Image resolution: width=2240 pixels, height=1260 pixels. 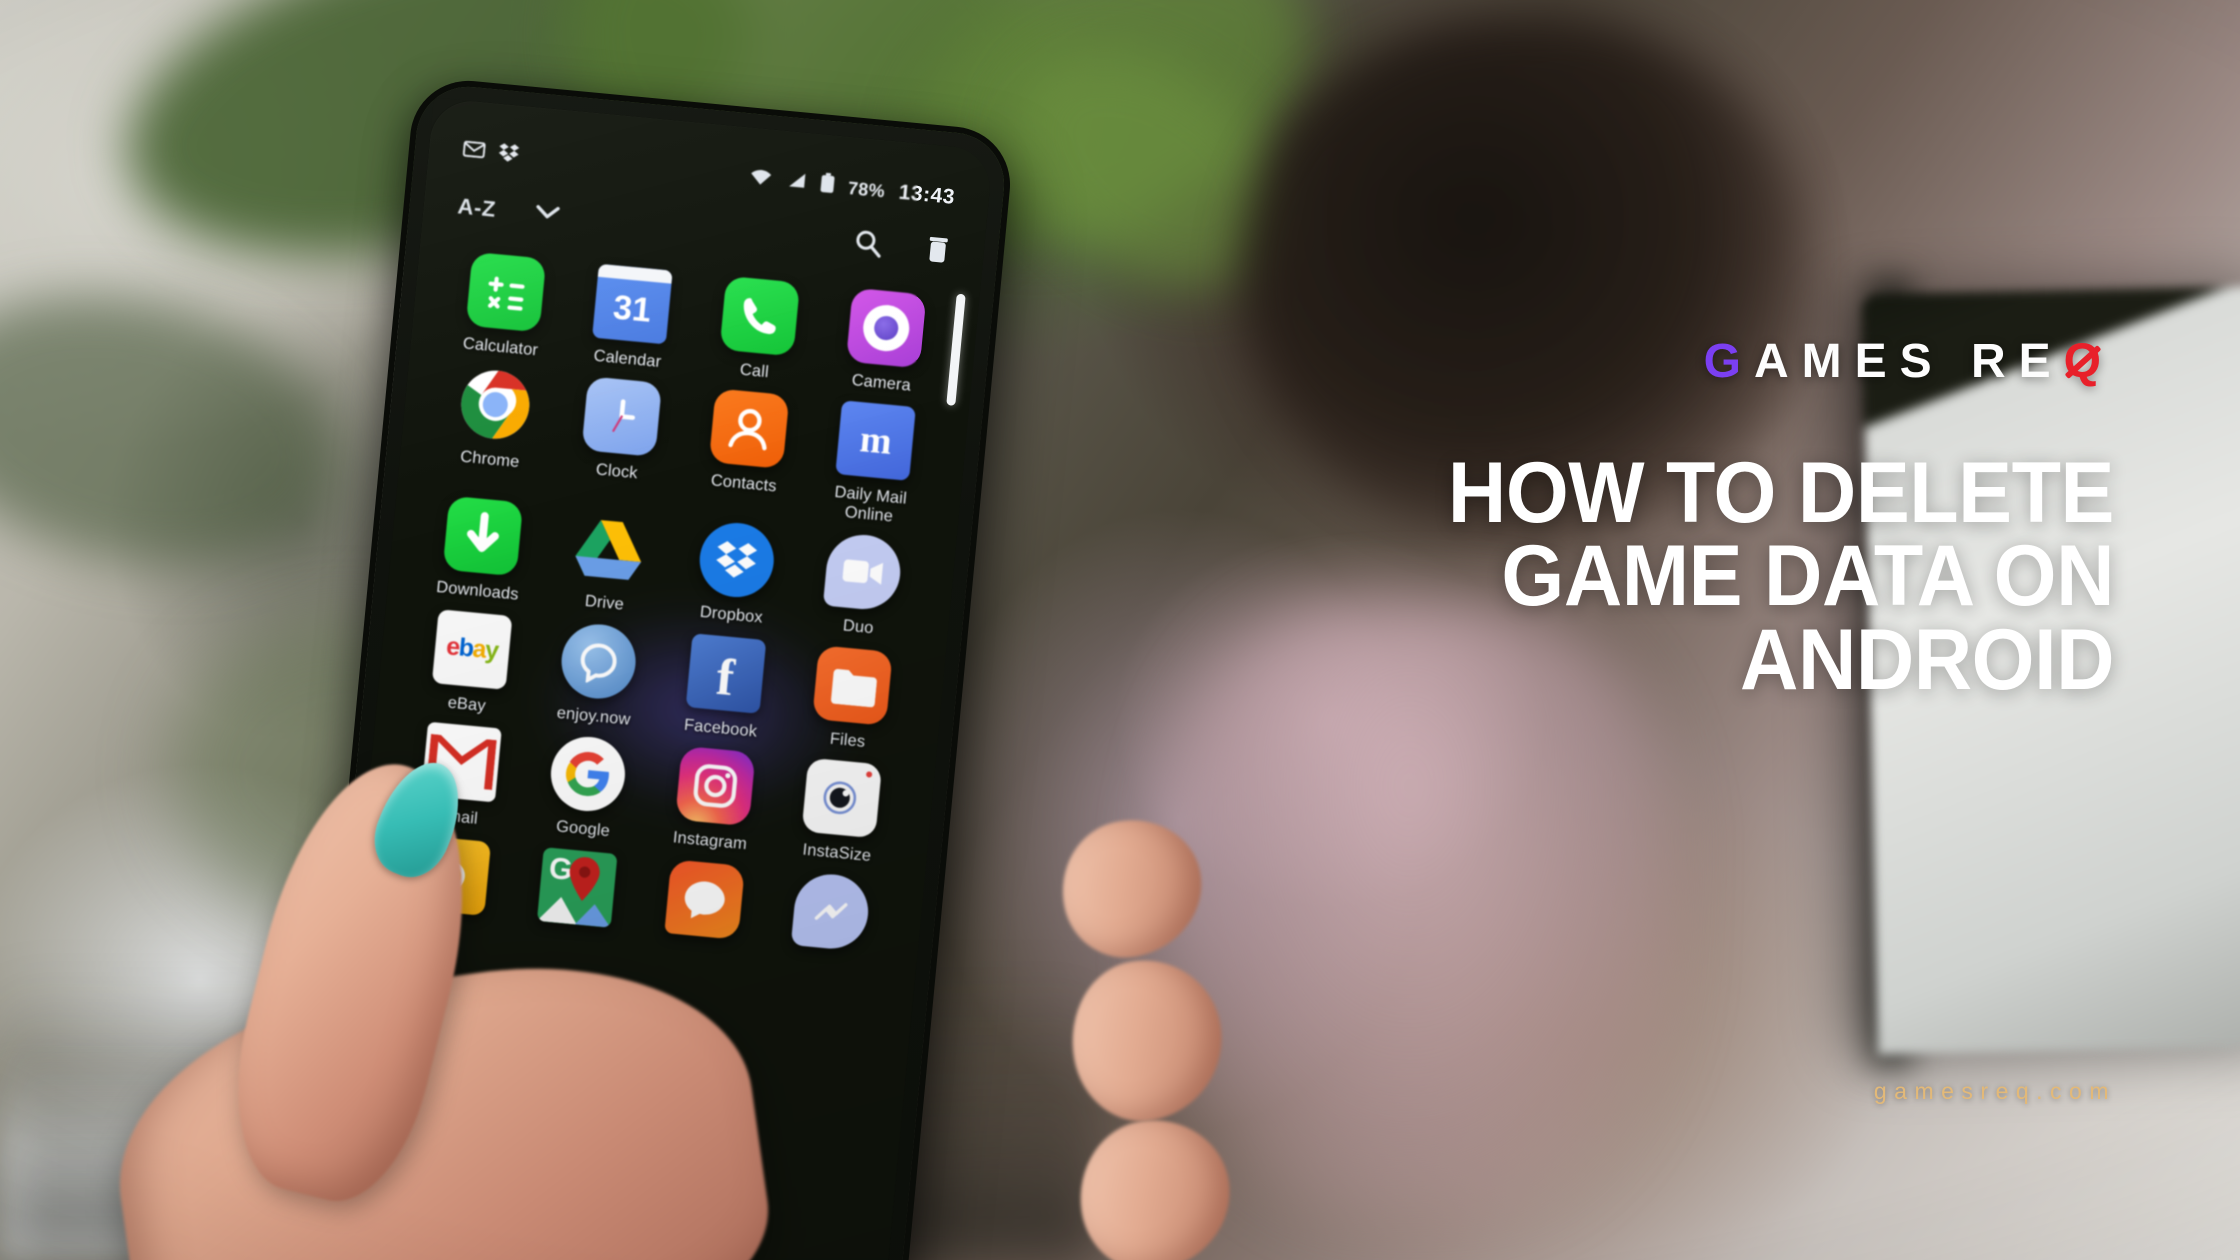 I want to click on app-item: Contacts, so click(x=747, y=451).